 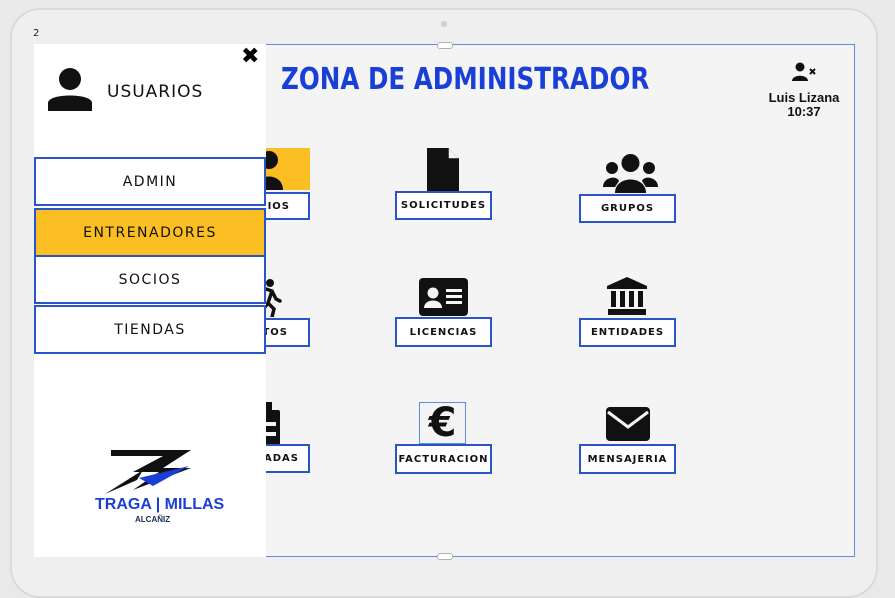 I want to click on users-group-icon, so click(x=630, y=173).